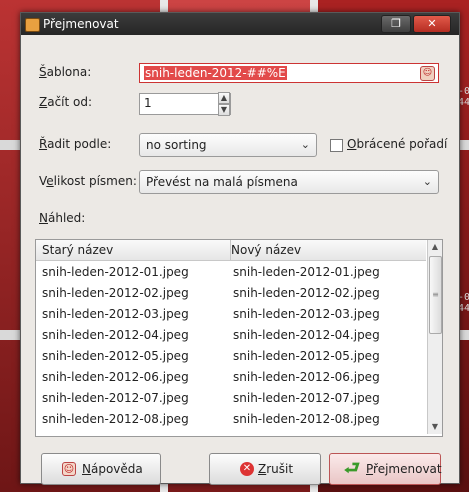 This screenshot has height=492, width=469. What do you see at coordinates (240, 24) in the screenshot?
I see `titlebar: Přejmenovat ❐ ✕` at bounding box center [240, 24].